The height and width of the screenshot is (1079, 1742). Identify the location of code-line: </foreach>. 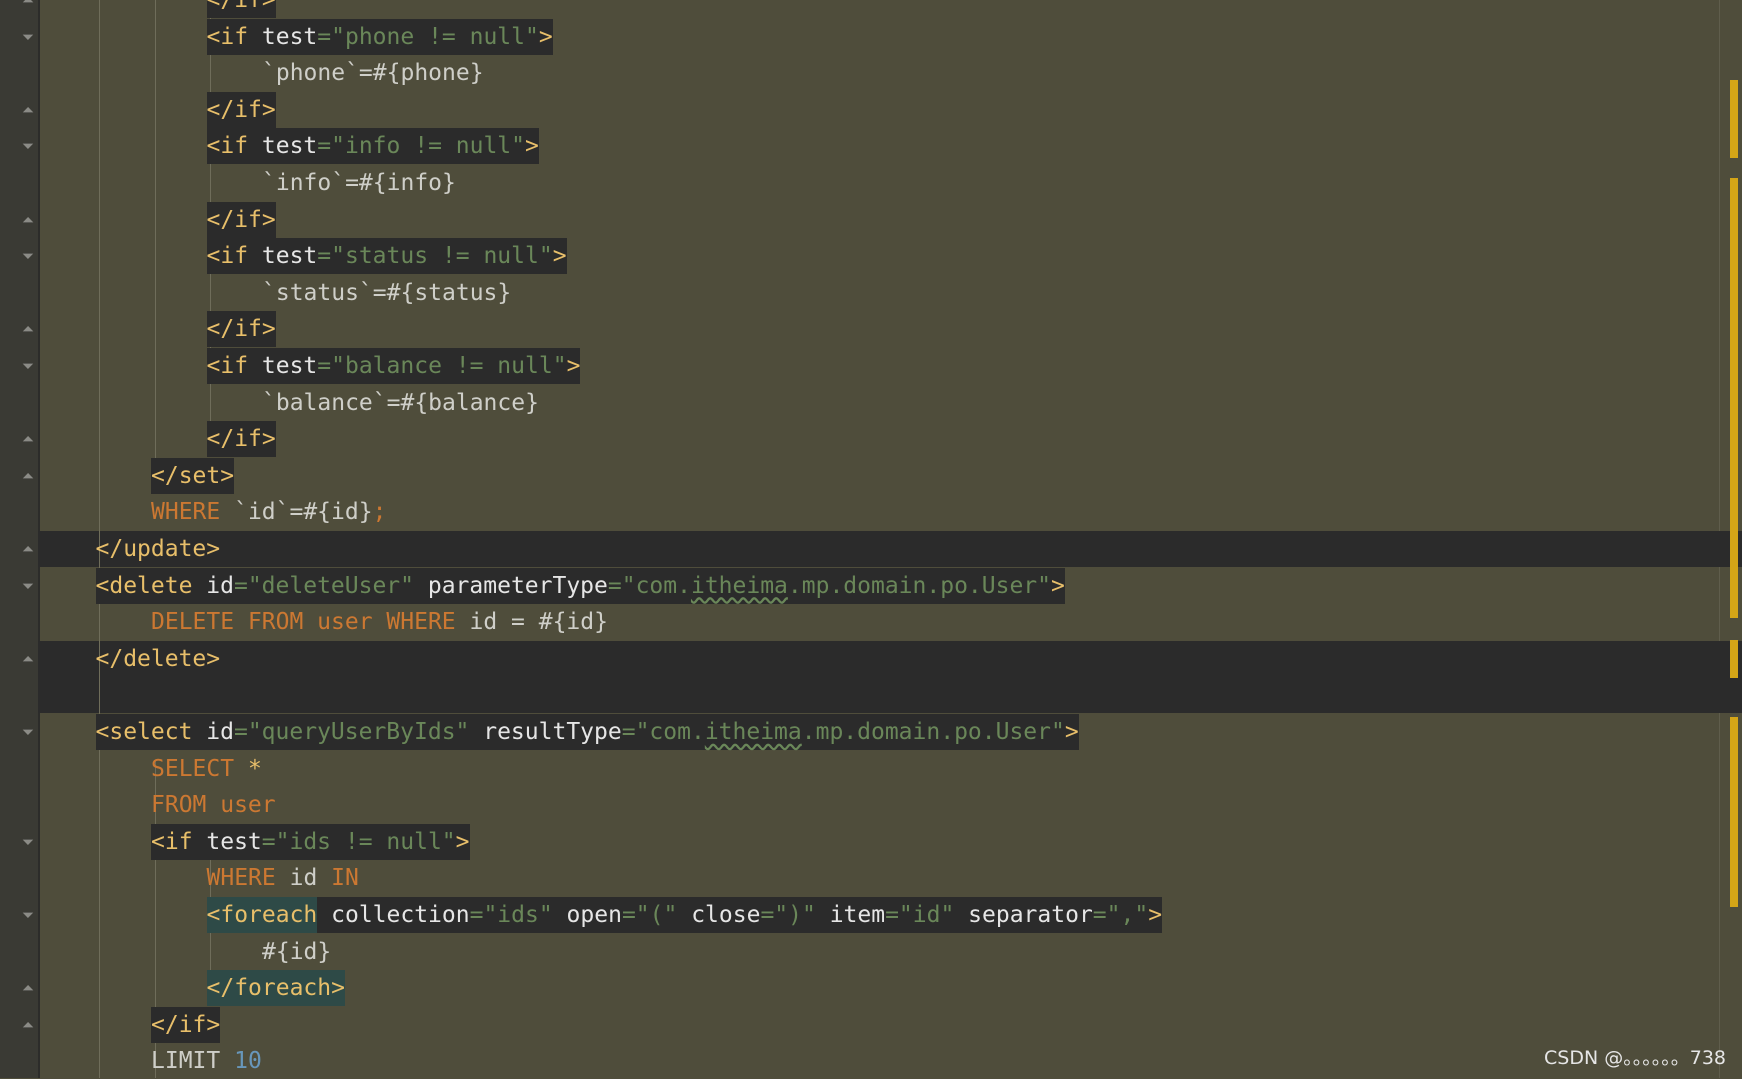
(275, 988).